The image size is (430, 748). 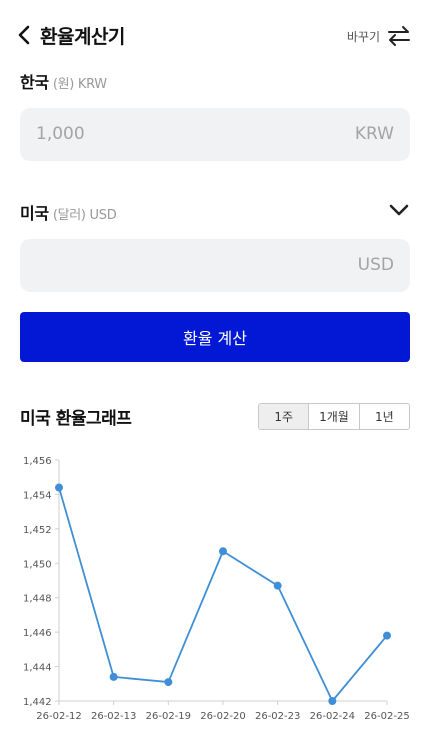 What do you see at coordinates (37, 668) in the screenshot?
I see `y-tick-label: 1,444` at bounding box center [37, 668].